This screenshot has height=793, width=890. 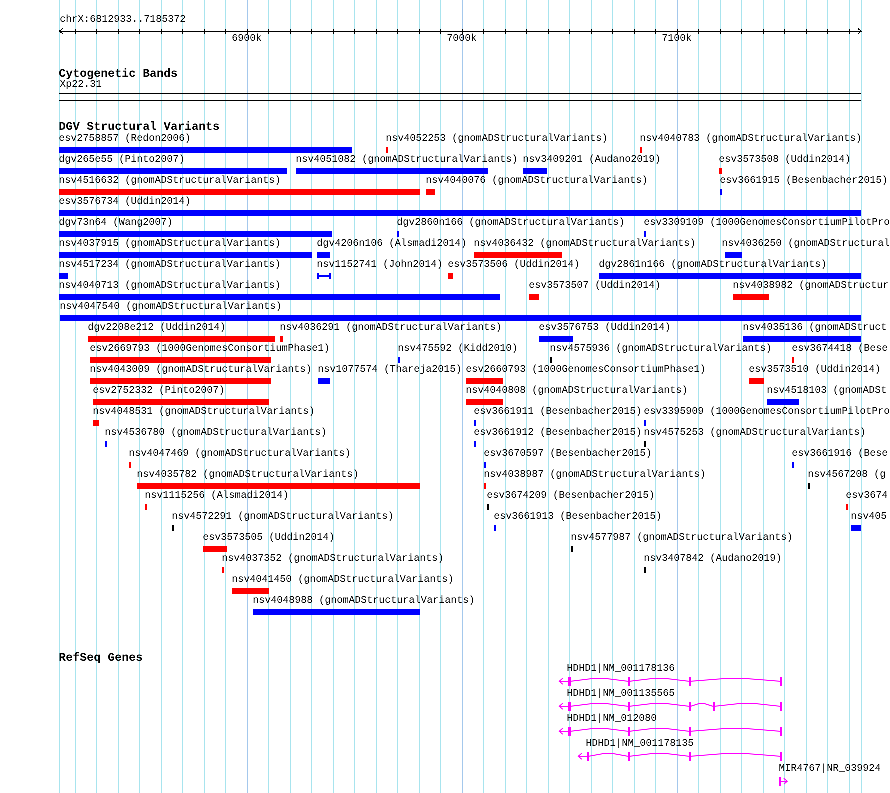 What do you see at coordinates (269, 539) in the screenshot?
I see `variant-label: esv3573505 (Uddin2014)` at bounding box center [269, 539].